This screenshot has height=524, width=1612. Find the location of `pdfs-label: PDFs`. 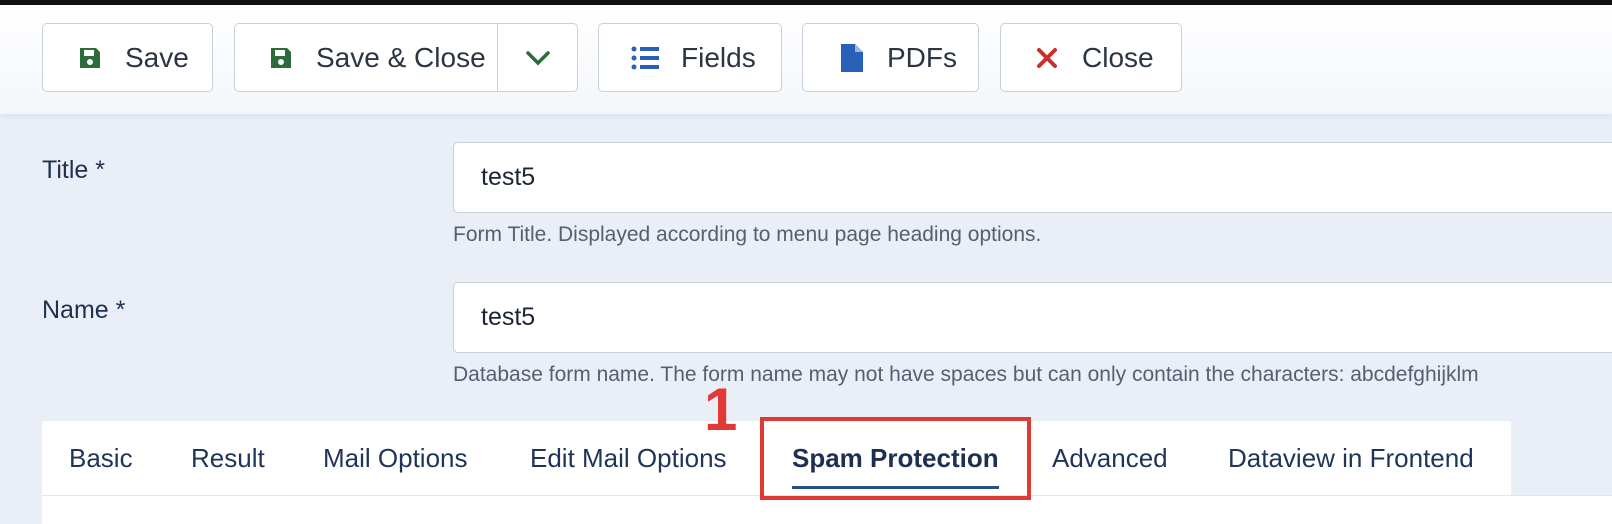

pdfs-label: PDFs is located at coordinates (922, 57).